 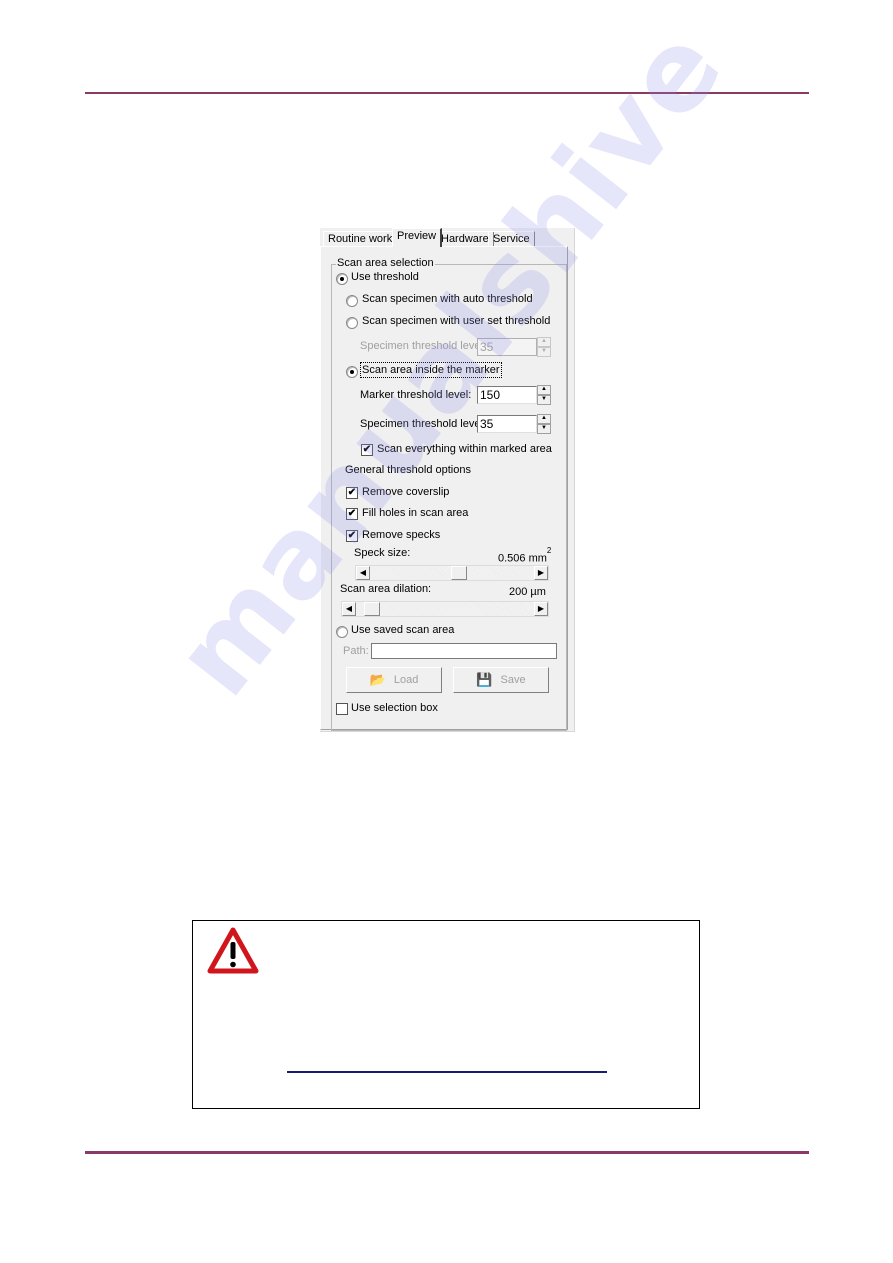 What do you see at coordinates (507, 424) in the screenshot?
I see `marker-specimen-threshold-input: 35` at bounding box center [507, 424].